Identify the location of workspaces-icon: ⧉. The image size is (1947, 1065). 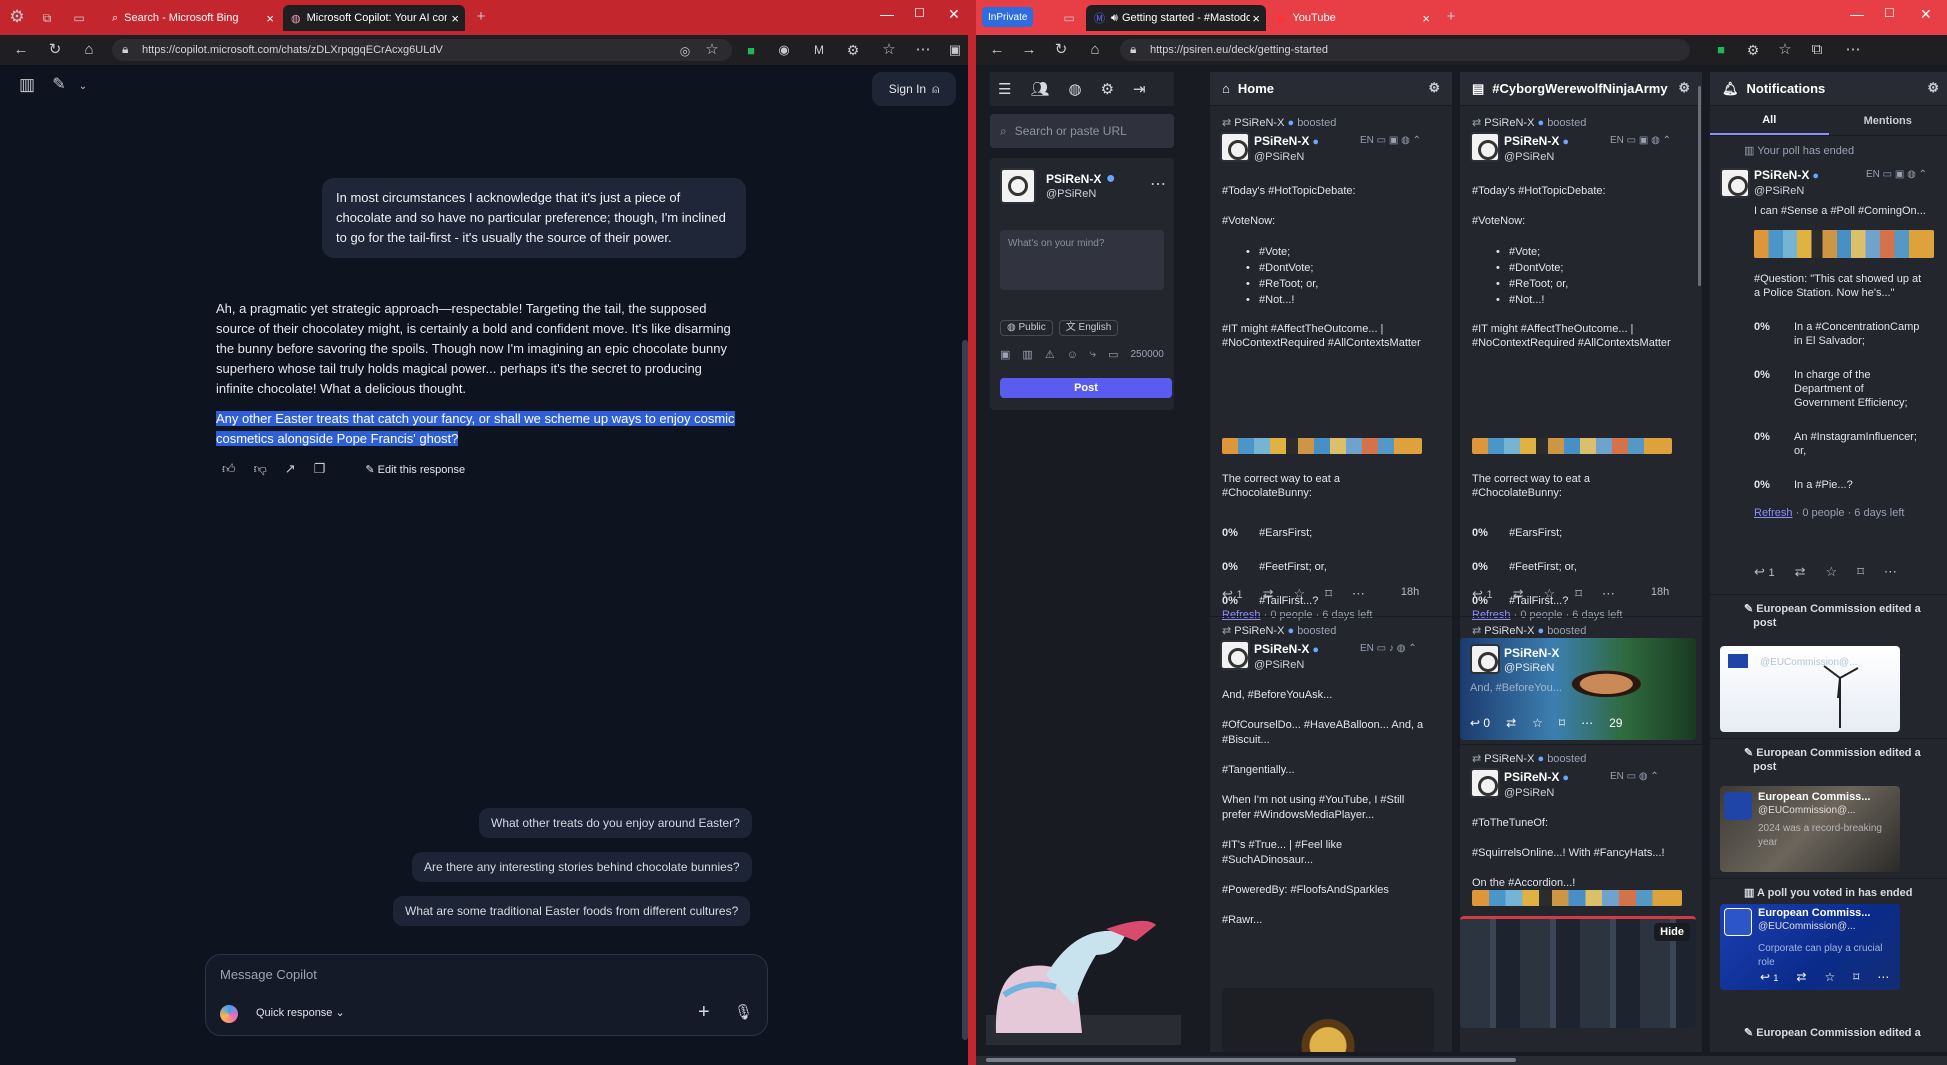
(47, 18).